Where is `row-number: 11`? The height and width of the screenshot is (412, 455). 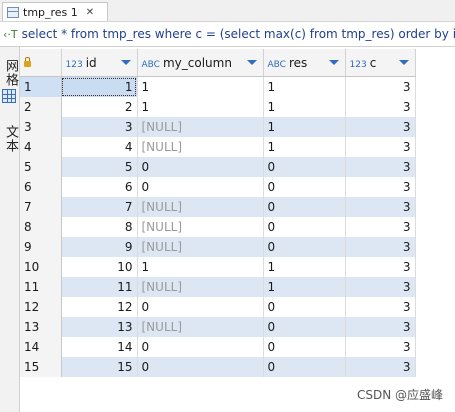
row-number: 11 is located at coordinates (41, 287).